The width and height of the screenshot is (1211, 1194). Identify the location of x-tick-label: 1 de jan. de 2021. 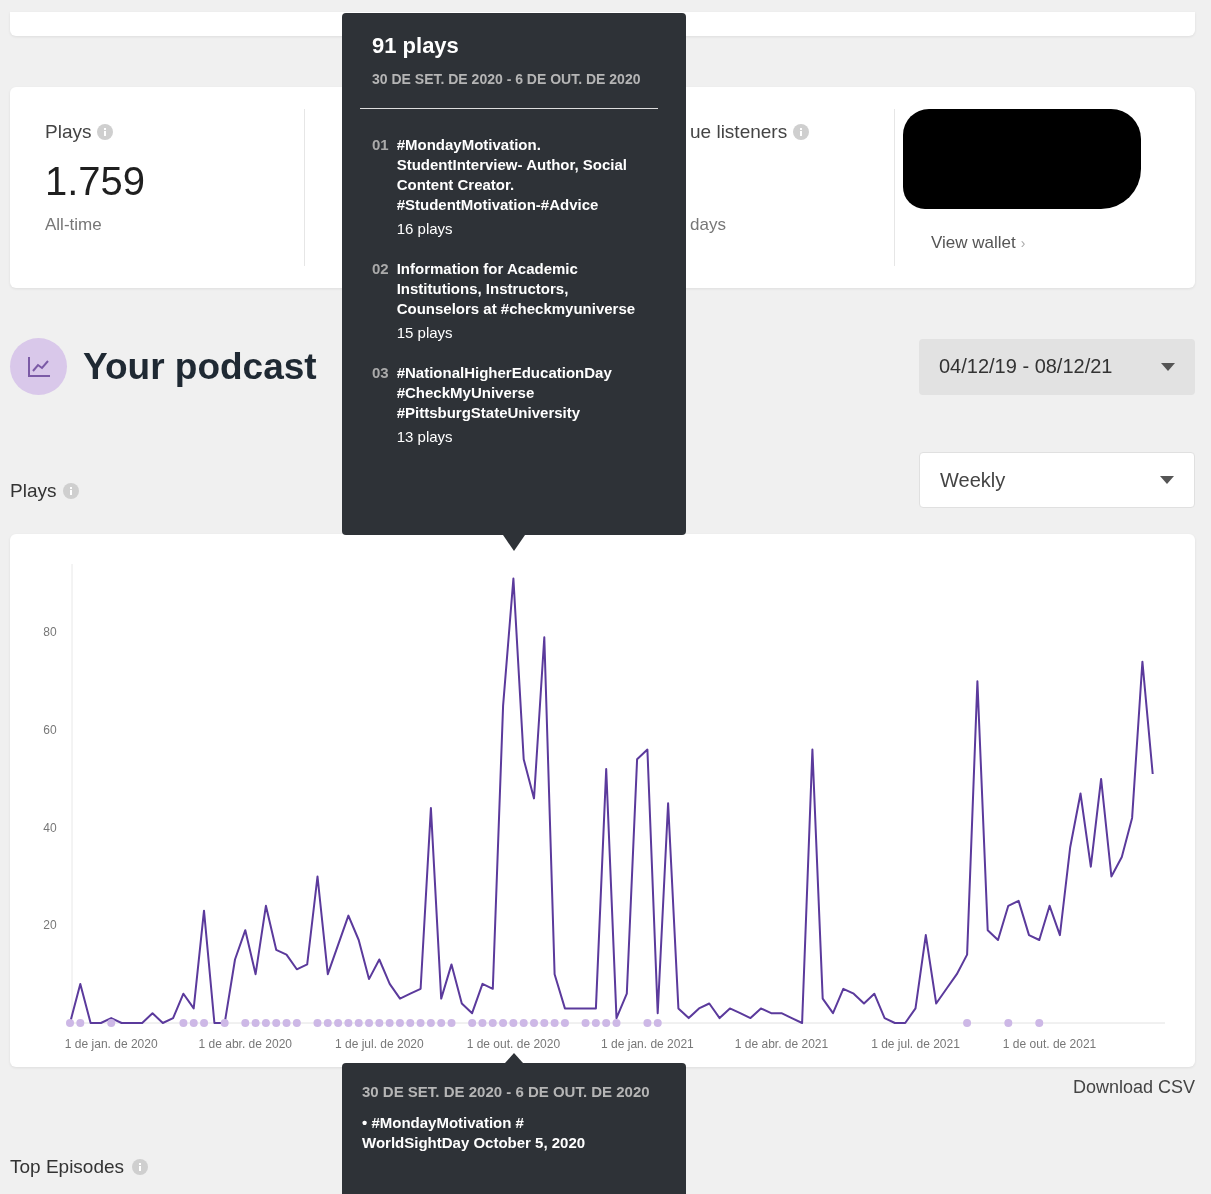
(647, 1044).